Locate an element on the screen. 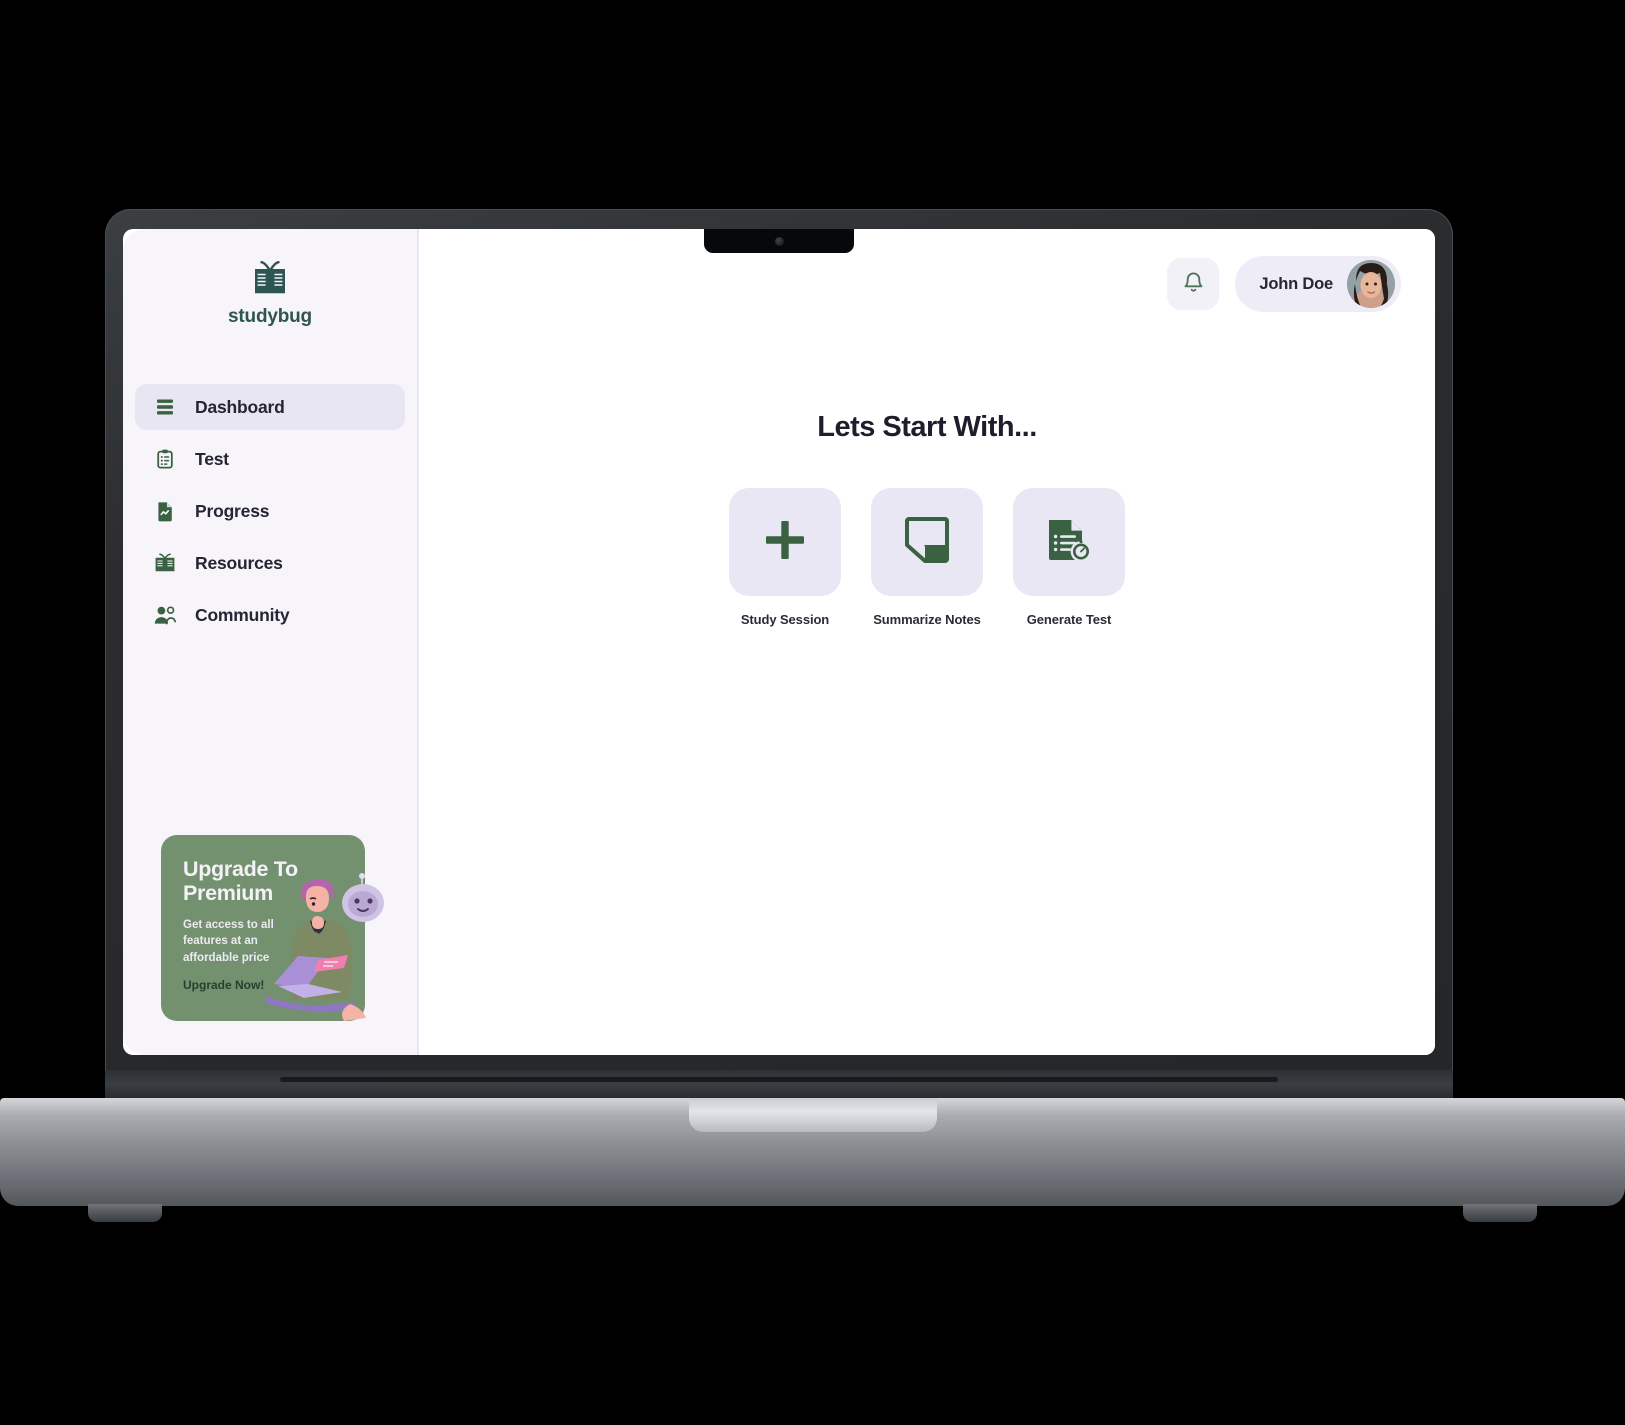 The height and width of the screenshot is (1425, 1625). action-summarize-notes: Summarize Notes is located at coordinates (927, 557).